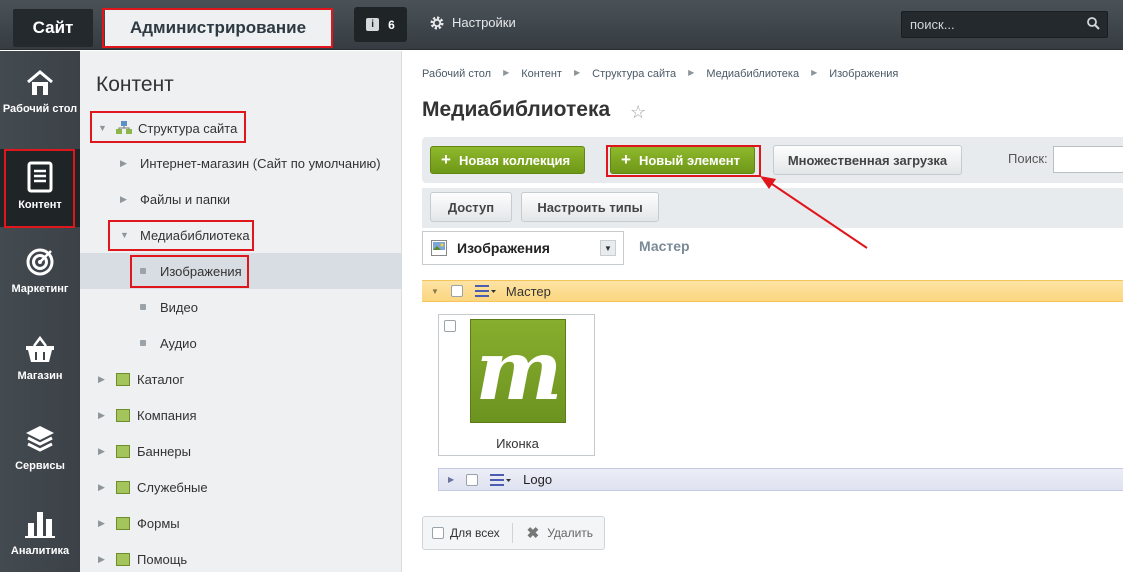 This screenshot has width=1123, height=572. Describe the element at coordinates (772, 291) in the screenshot. I see `section-row: ▼ Мастер` at that location.